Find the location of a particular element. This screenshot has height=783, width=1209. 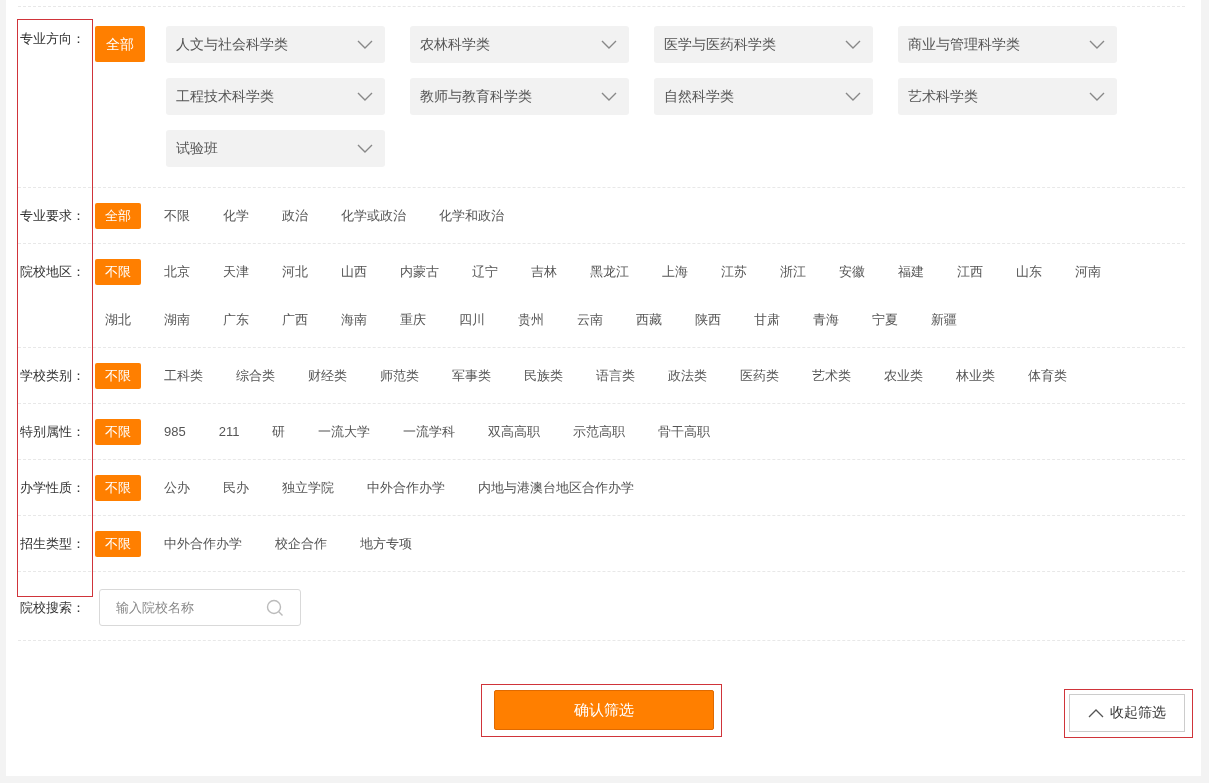

filter-option: 山西 is located at coordinates (354, 272).